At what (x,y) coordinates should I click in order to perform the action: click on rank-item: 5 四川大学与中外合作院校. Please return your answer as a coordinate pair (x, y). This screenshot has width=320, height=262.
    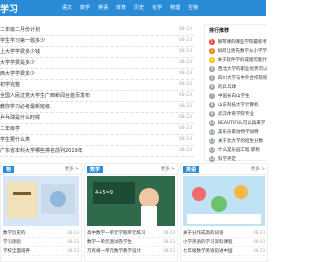
    Looking at the image, I should click on (238, 77).